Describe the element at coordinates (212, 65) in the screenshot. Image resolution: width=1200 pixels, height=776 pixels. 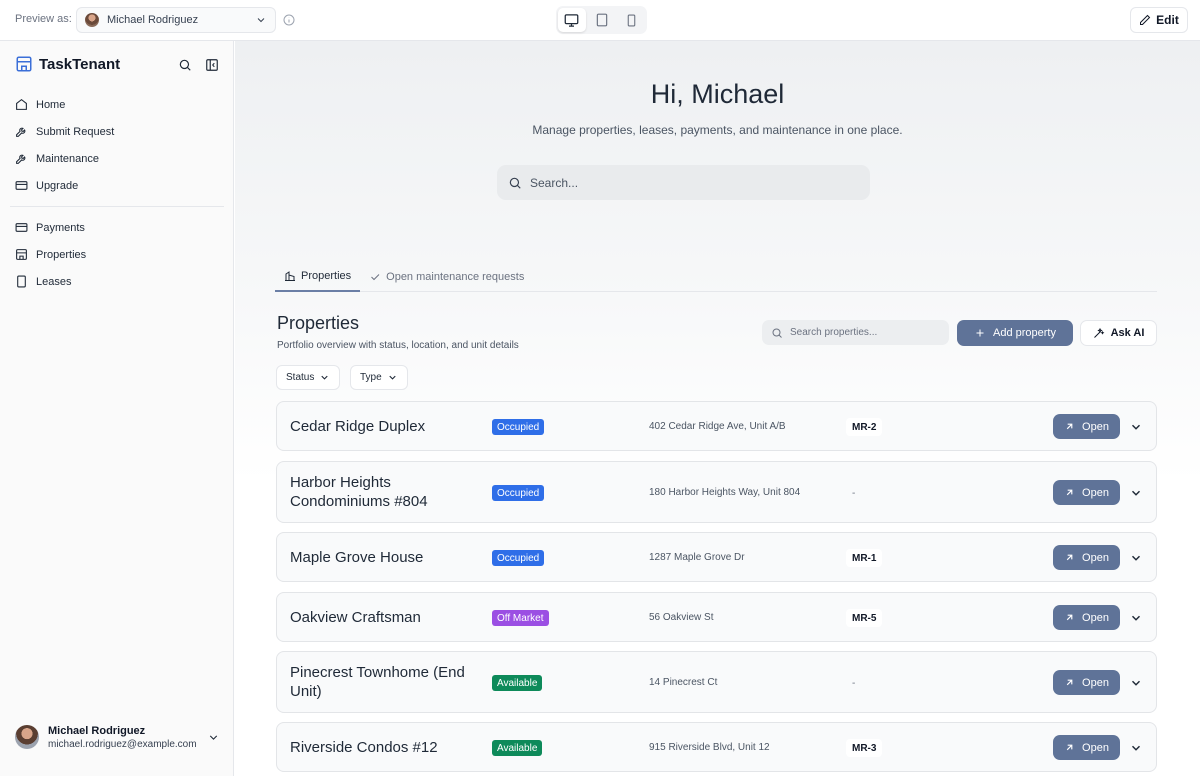
I see `sidebar-toggle-icon` at that location.